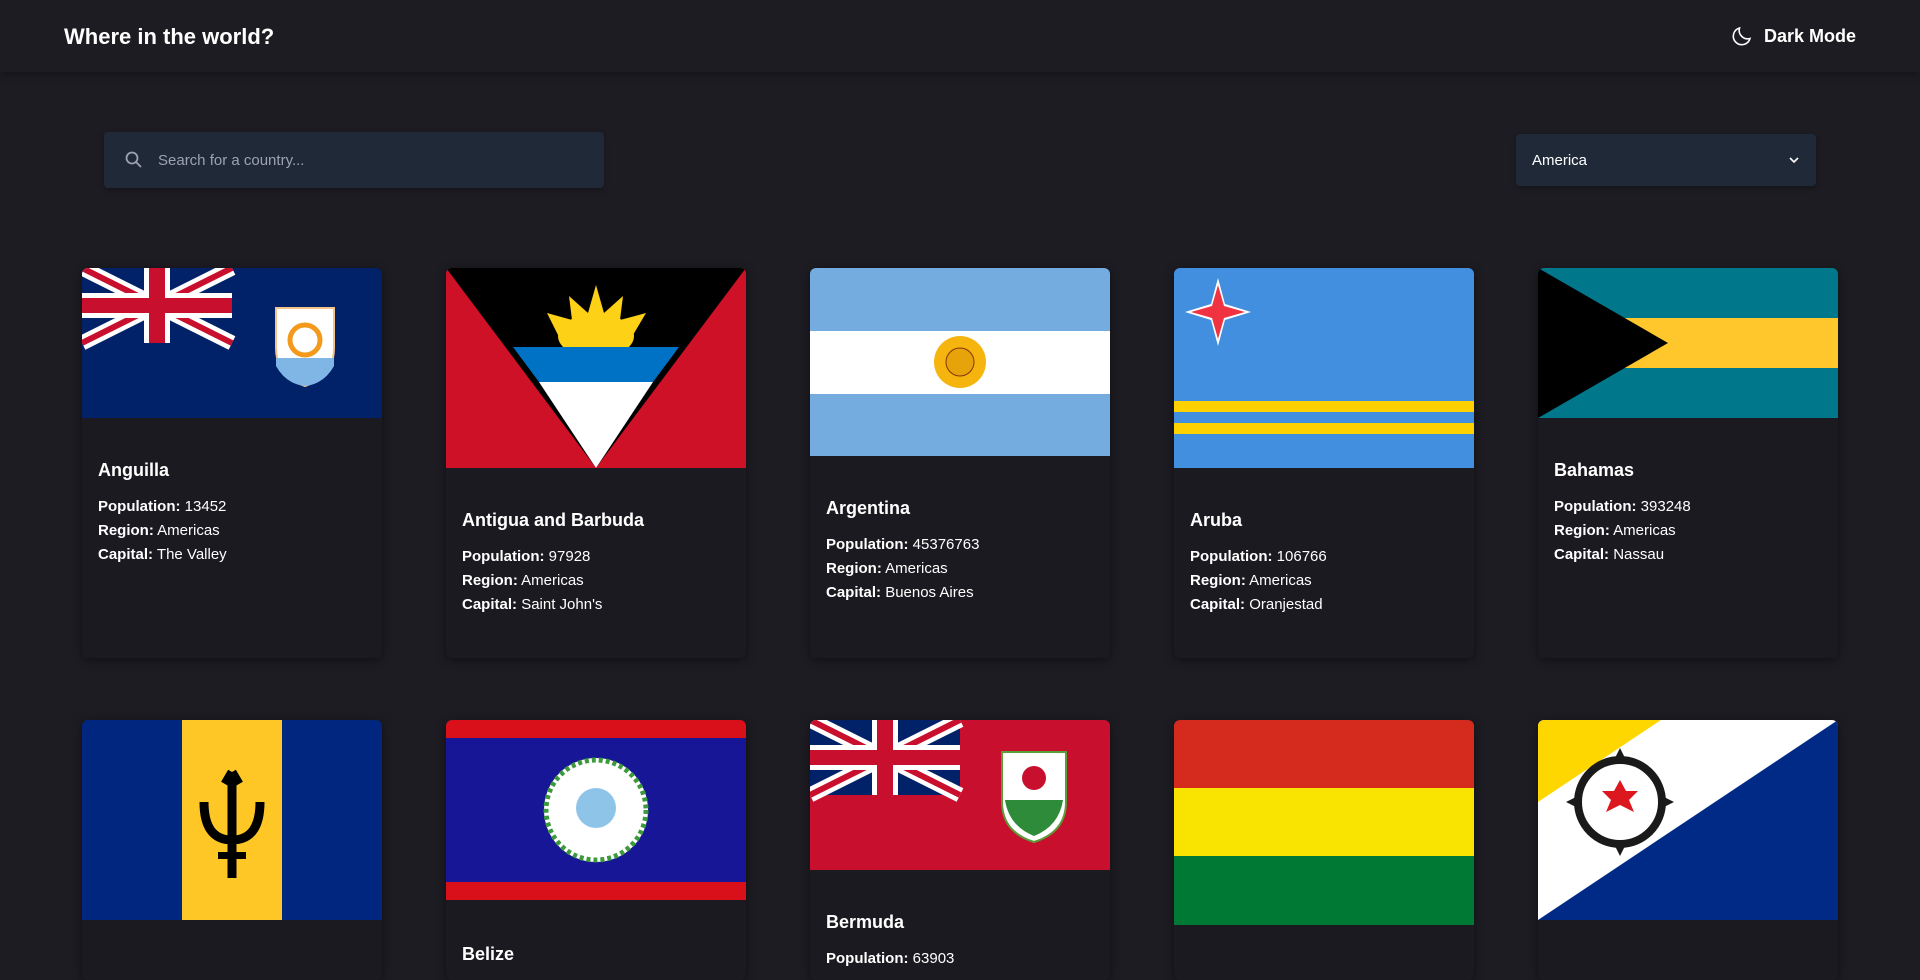 The width and height of the screenshot is (1920, 980). Describe the element at coordinates (1216, 520) in the screenshot. I see `country-name: Aruba` at that location.